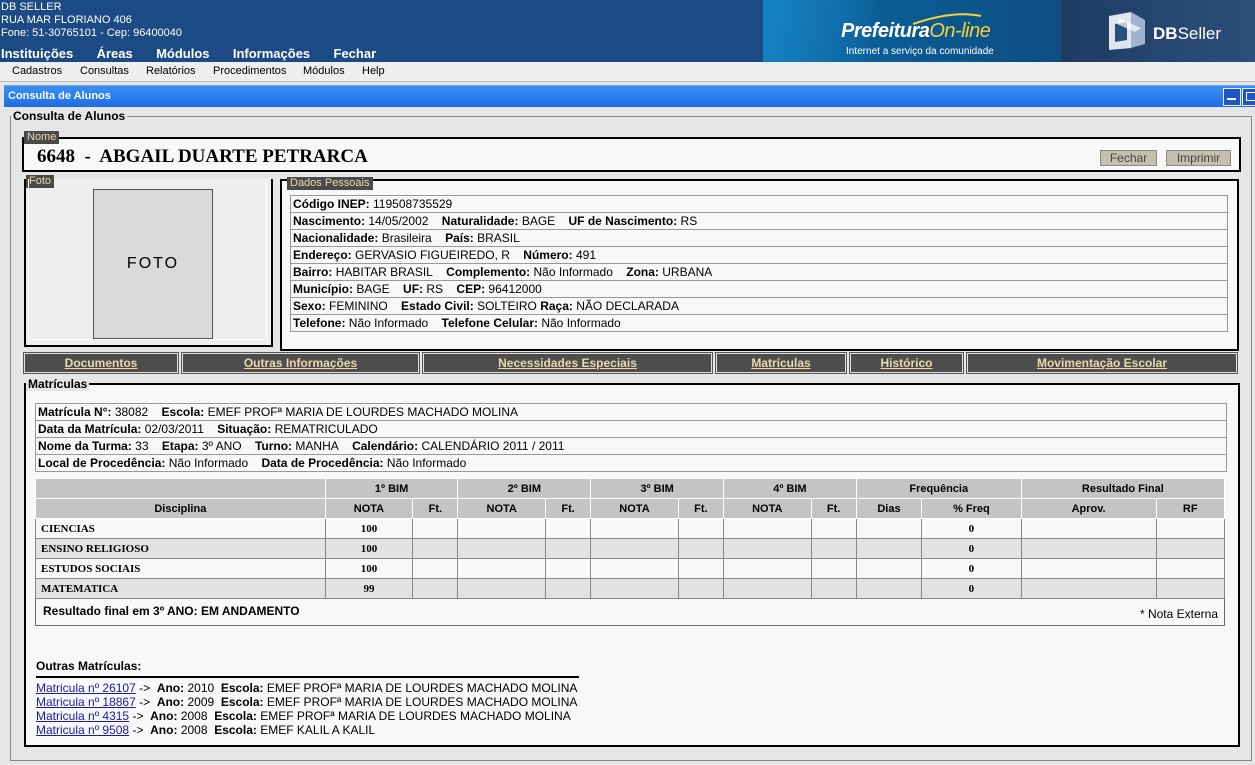  What do you see at coordinates (86, 688) in the screenshot?
I see `enrollment-link: Matricula nº 26107` at bounding box center [86, 688].